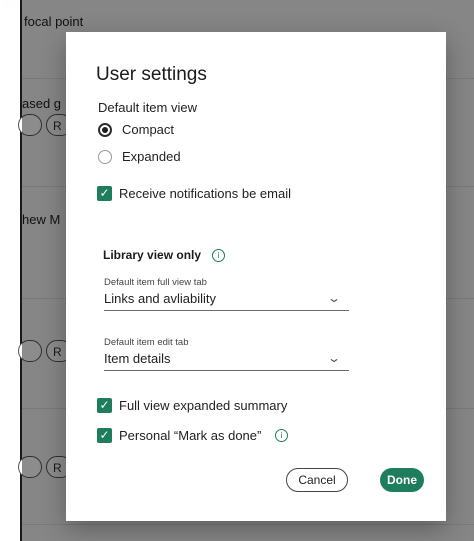 This screenshot has height=541, width=474. What do you see at coordinates (160, 298) in the screenshot?
I see `full-view-tab-value: Links and avliability` at bounding box center [160, 298].